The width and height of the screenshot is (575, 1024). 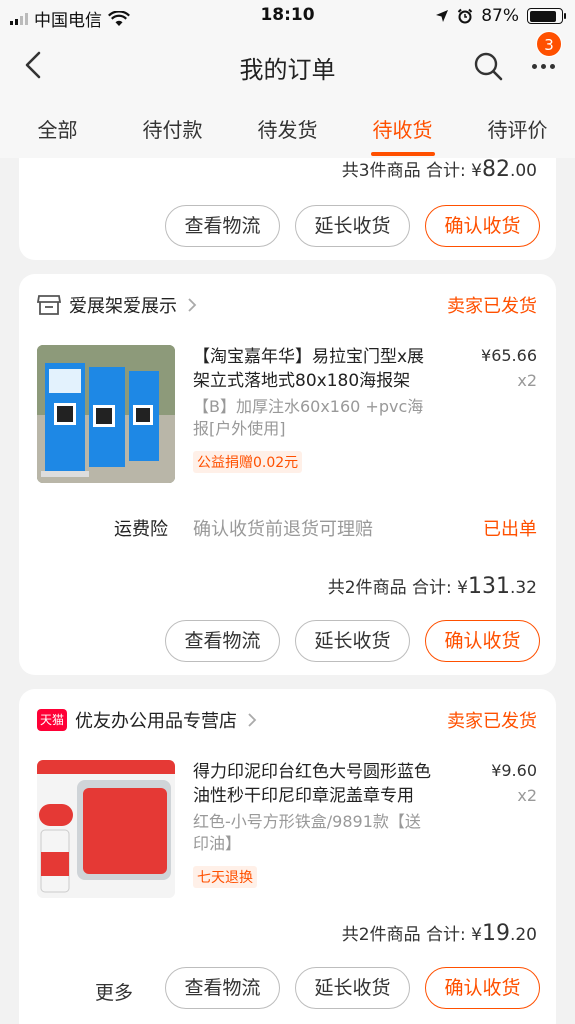 I want to click on product-price: ¥65.66, so click(x=509, y=355).